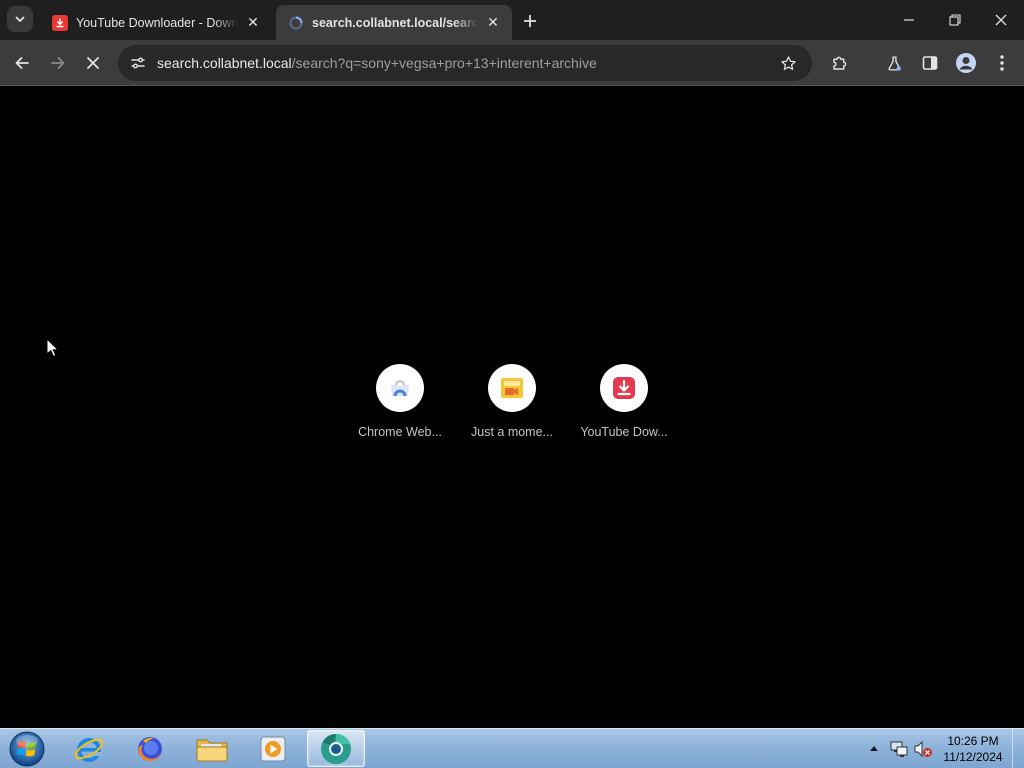  Describe the element at coordinates (923, 749) in the screenshot. I see `volume-muted-icon` at that location.